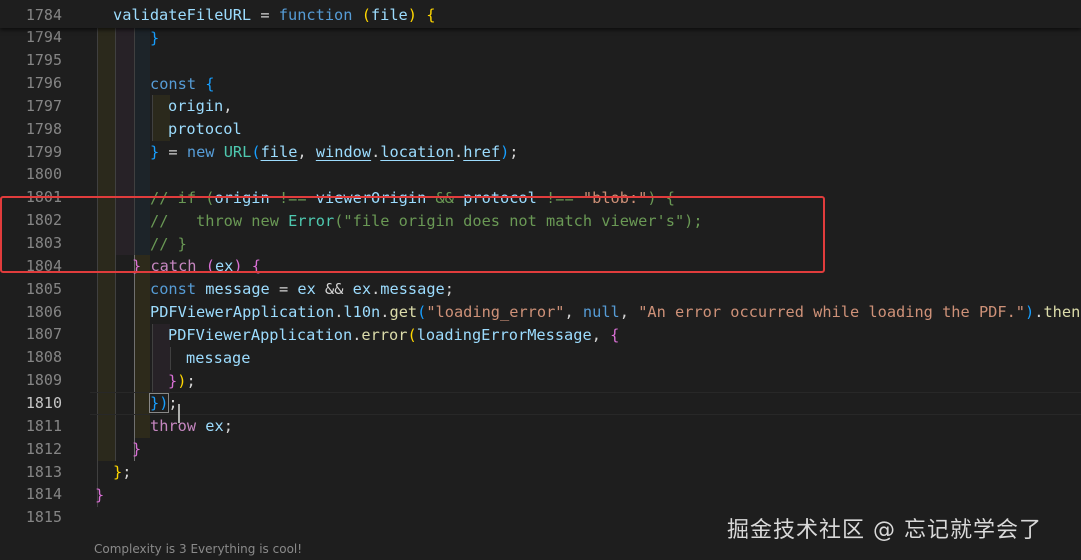 Image resolution: width=1081 pixels, height=560 pixels. I want to click on line-number: 1809, so click(31, 380).